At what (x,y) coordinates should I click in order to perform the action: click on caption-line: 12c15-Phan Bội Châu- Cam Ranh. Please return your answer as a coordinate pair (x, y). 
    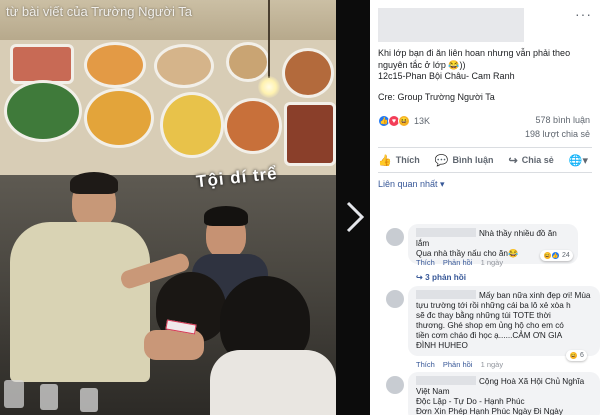
    Looking at the image, I should click on (446, 76).